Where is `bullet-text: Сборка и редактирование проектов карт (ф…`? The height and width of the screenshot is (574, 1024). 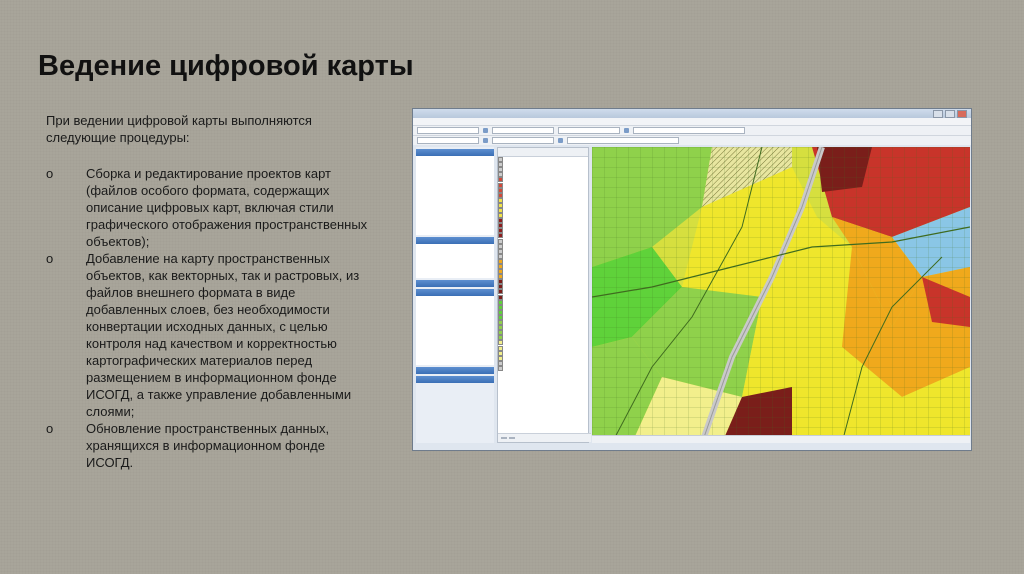 bullet-text: Сборка и редактирование проектов карт (ф… is located at coordinates (227, 207).